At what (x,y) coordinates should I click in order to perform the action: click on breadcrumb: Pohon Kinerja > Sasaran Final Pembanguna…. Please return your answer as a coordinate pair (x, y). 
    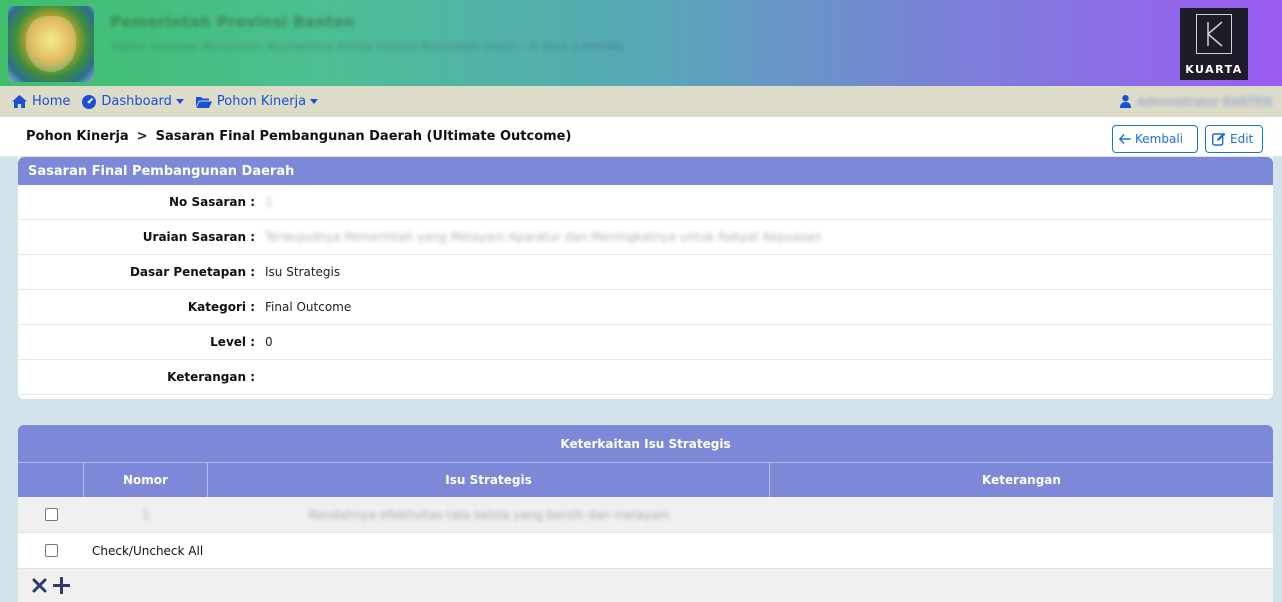
    Looking at the image, I should click on (641, 137).